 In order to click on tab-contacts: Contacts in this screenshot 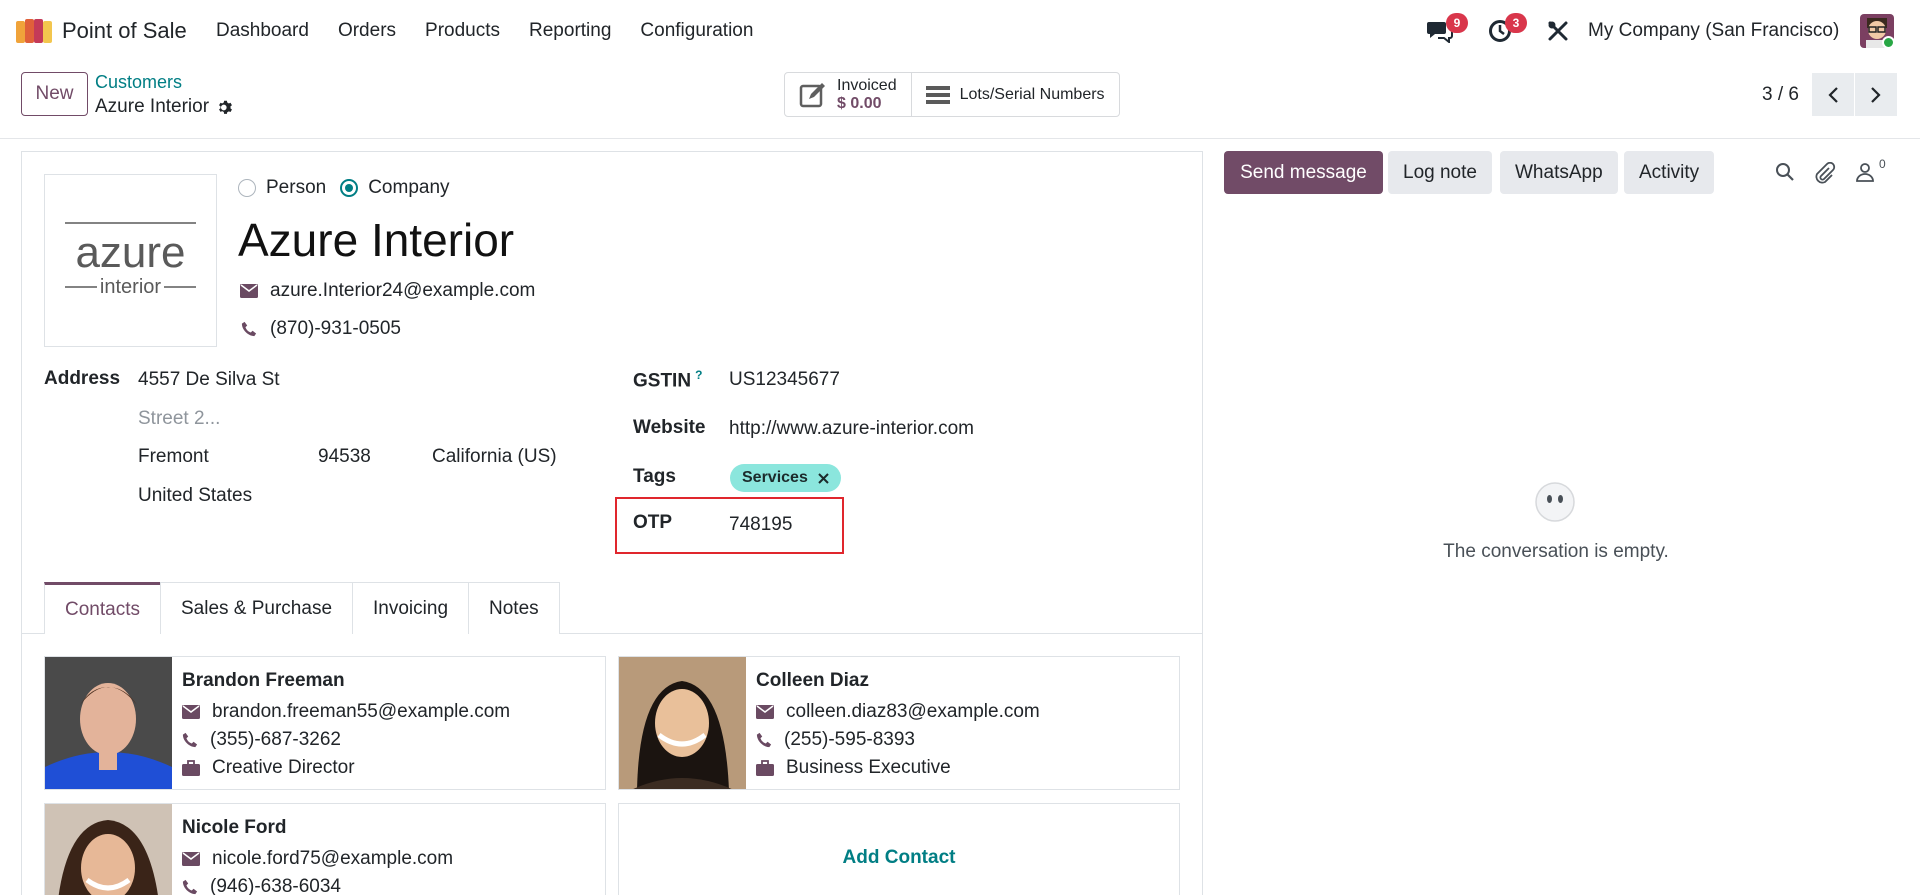, I will do `click(102, 608)`.